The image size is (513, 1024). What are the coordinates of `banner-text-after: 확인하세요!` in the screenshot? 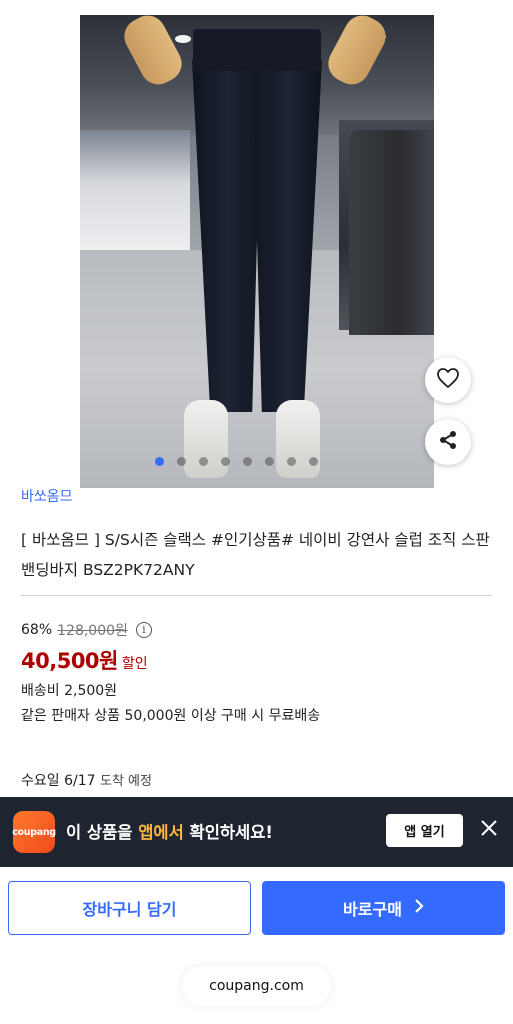 It's located at (228, 832).